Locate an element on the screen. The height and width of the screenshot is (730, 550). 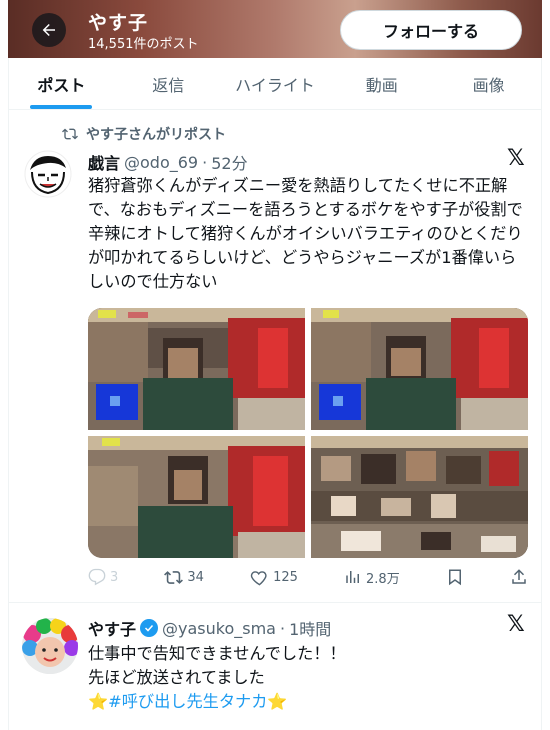
share-button is located at coordinates (519, 577).